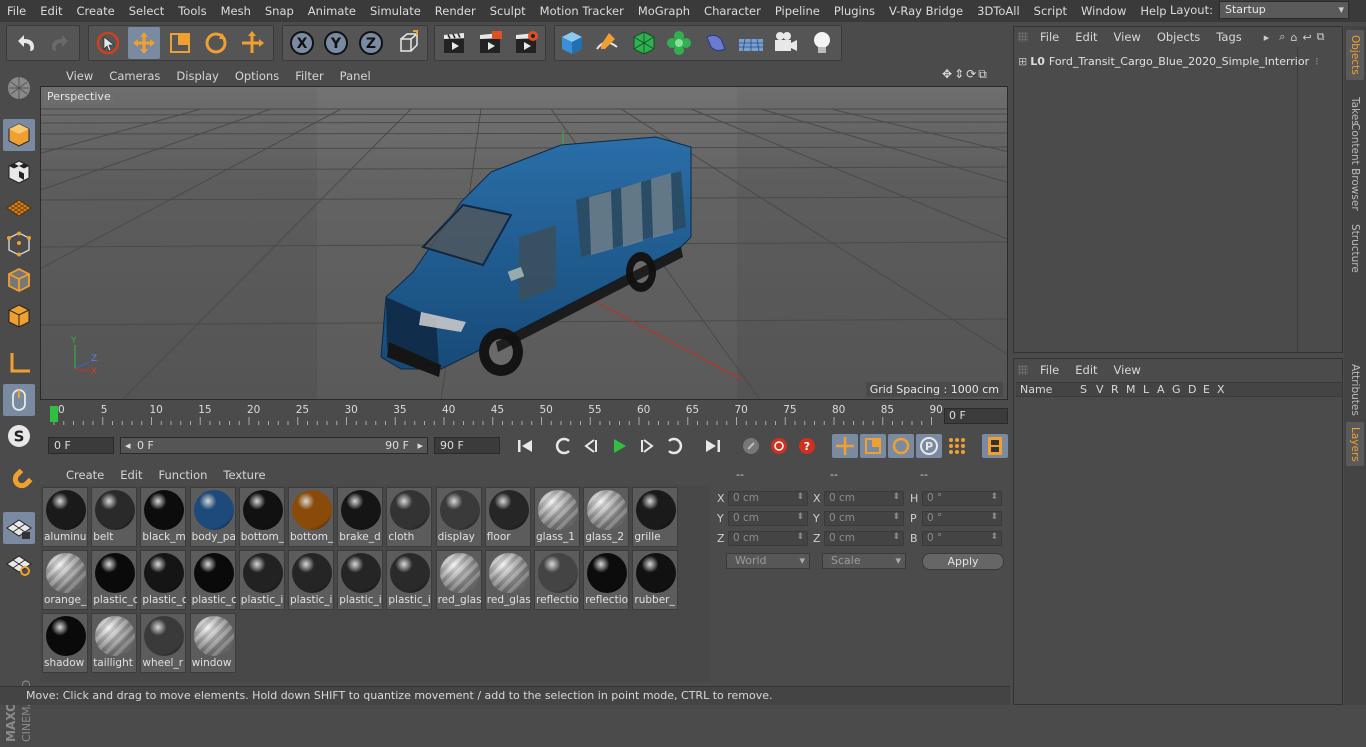 This screenshot has width=1366, height=747. I want to click on y-axis-button: Y, so click(336, 43).